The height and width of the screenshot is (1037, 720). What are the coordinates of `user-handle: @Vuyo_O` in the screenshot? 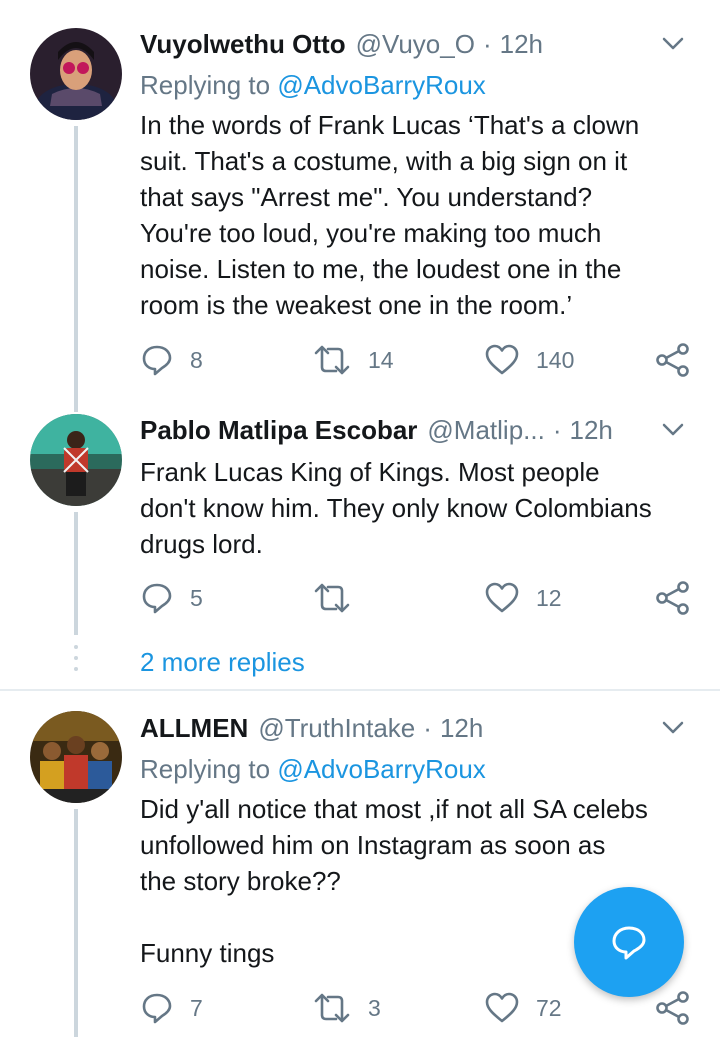 It's located at (415, 44).